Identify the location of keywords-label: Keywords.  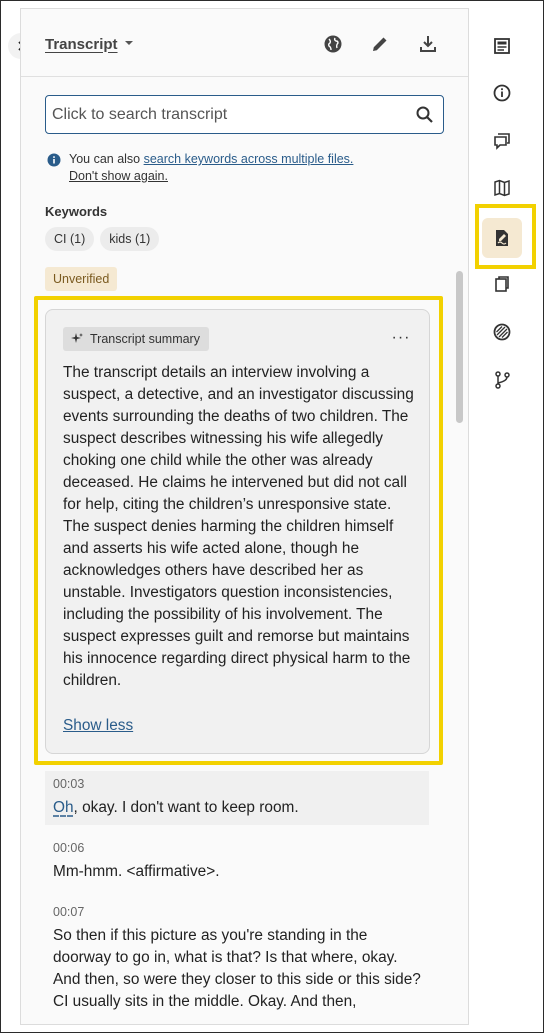
(76, 211).